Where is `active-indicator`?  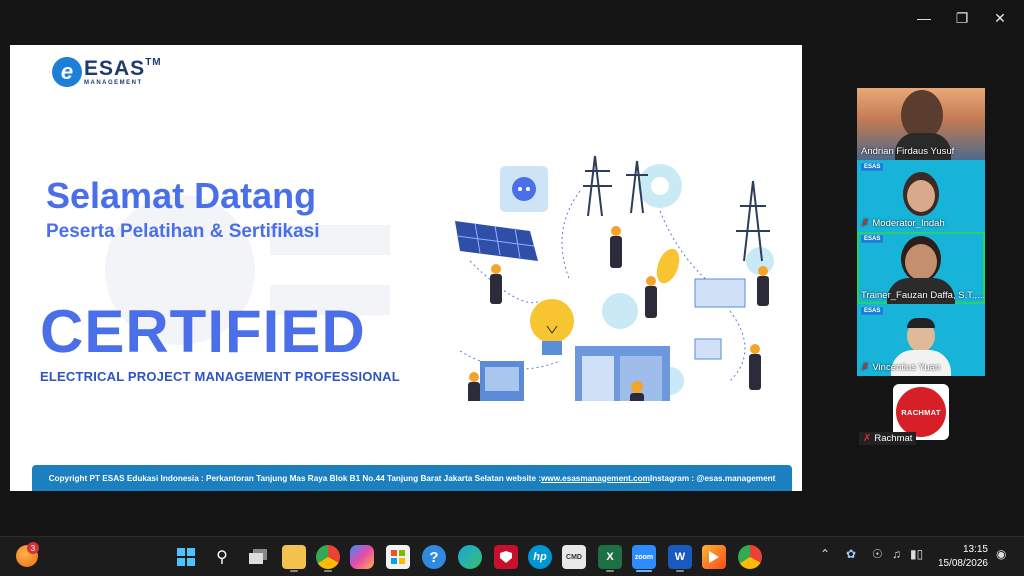 active-indicator is located at coordinates (644, 571).